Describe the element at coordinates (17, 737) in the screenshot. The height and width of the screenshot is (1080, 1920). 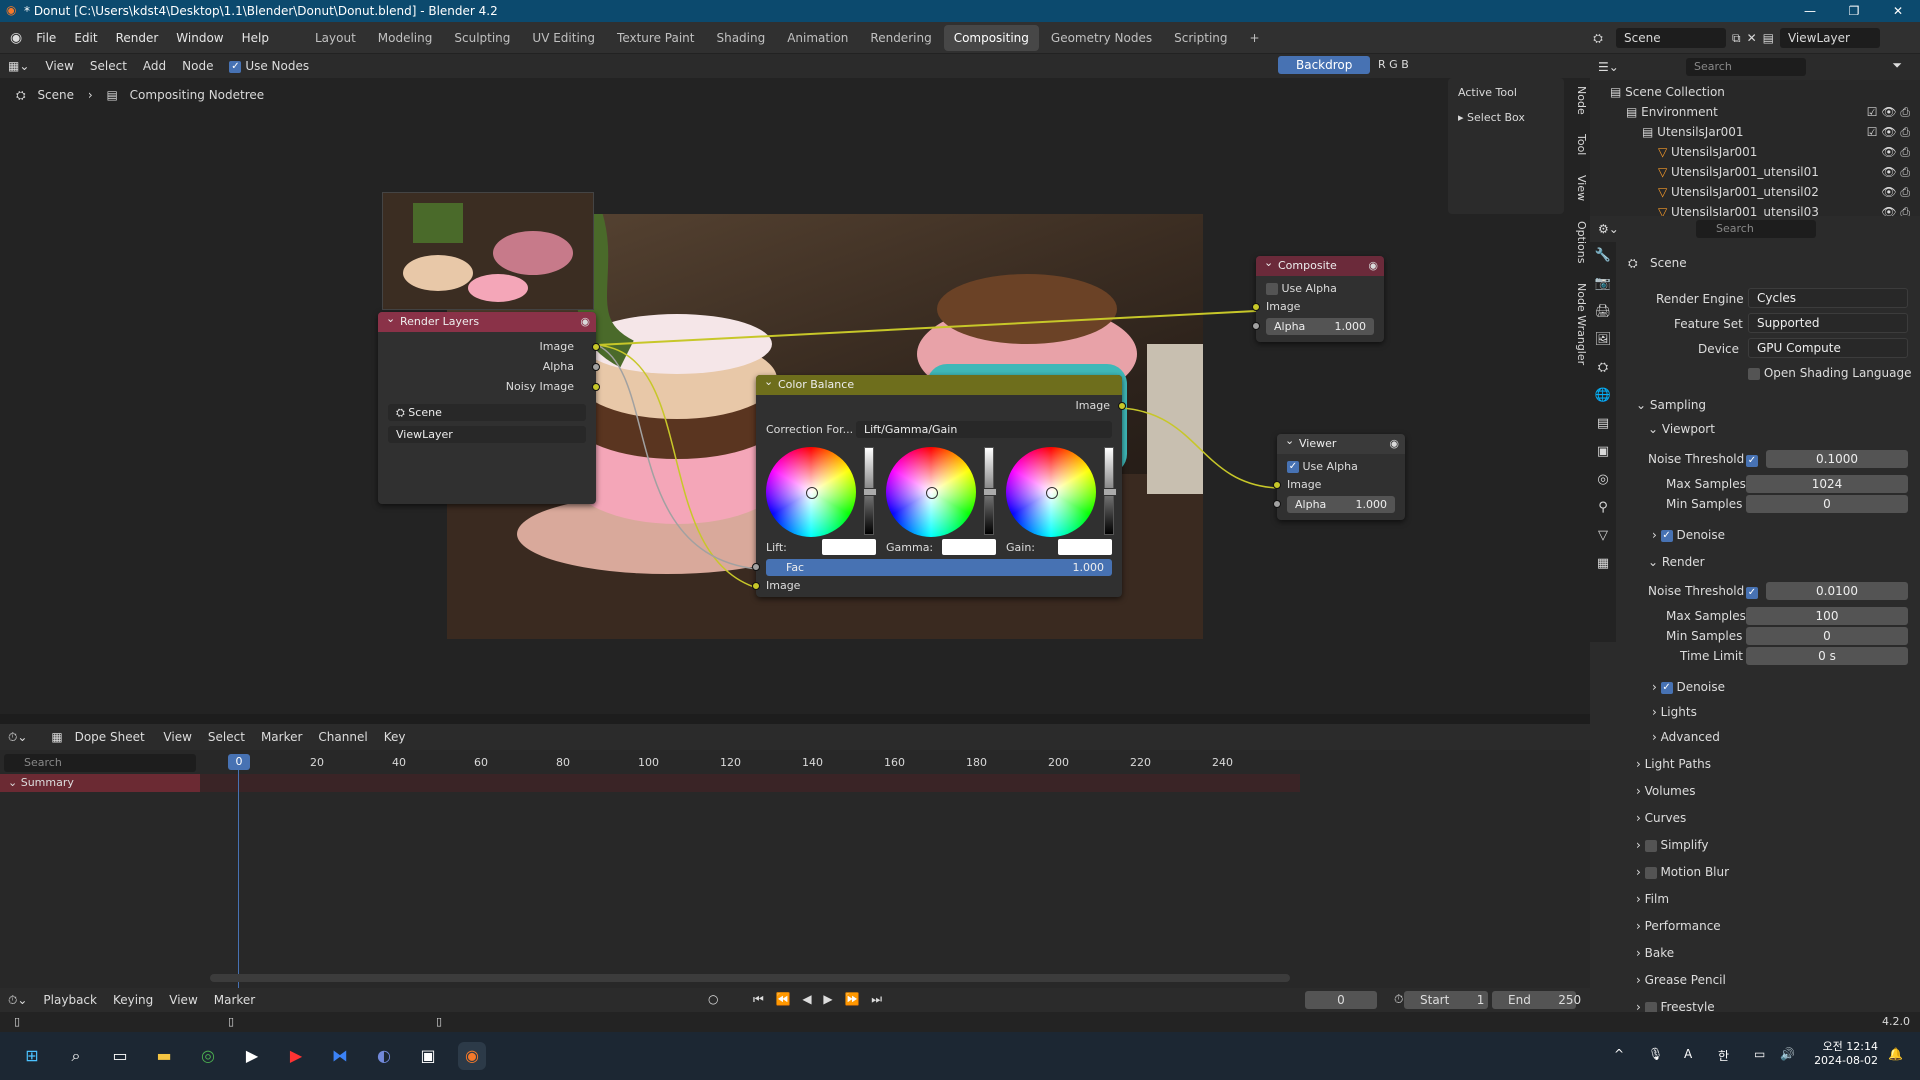
I see `dope-editor-type-icon: ⏱⌄` at that location.